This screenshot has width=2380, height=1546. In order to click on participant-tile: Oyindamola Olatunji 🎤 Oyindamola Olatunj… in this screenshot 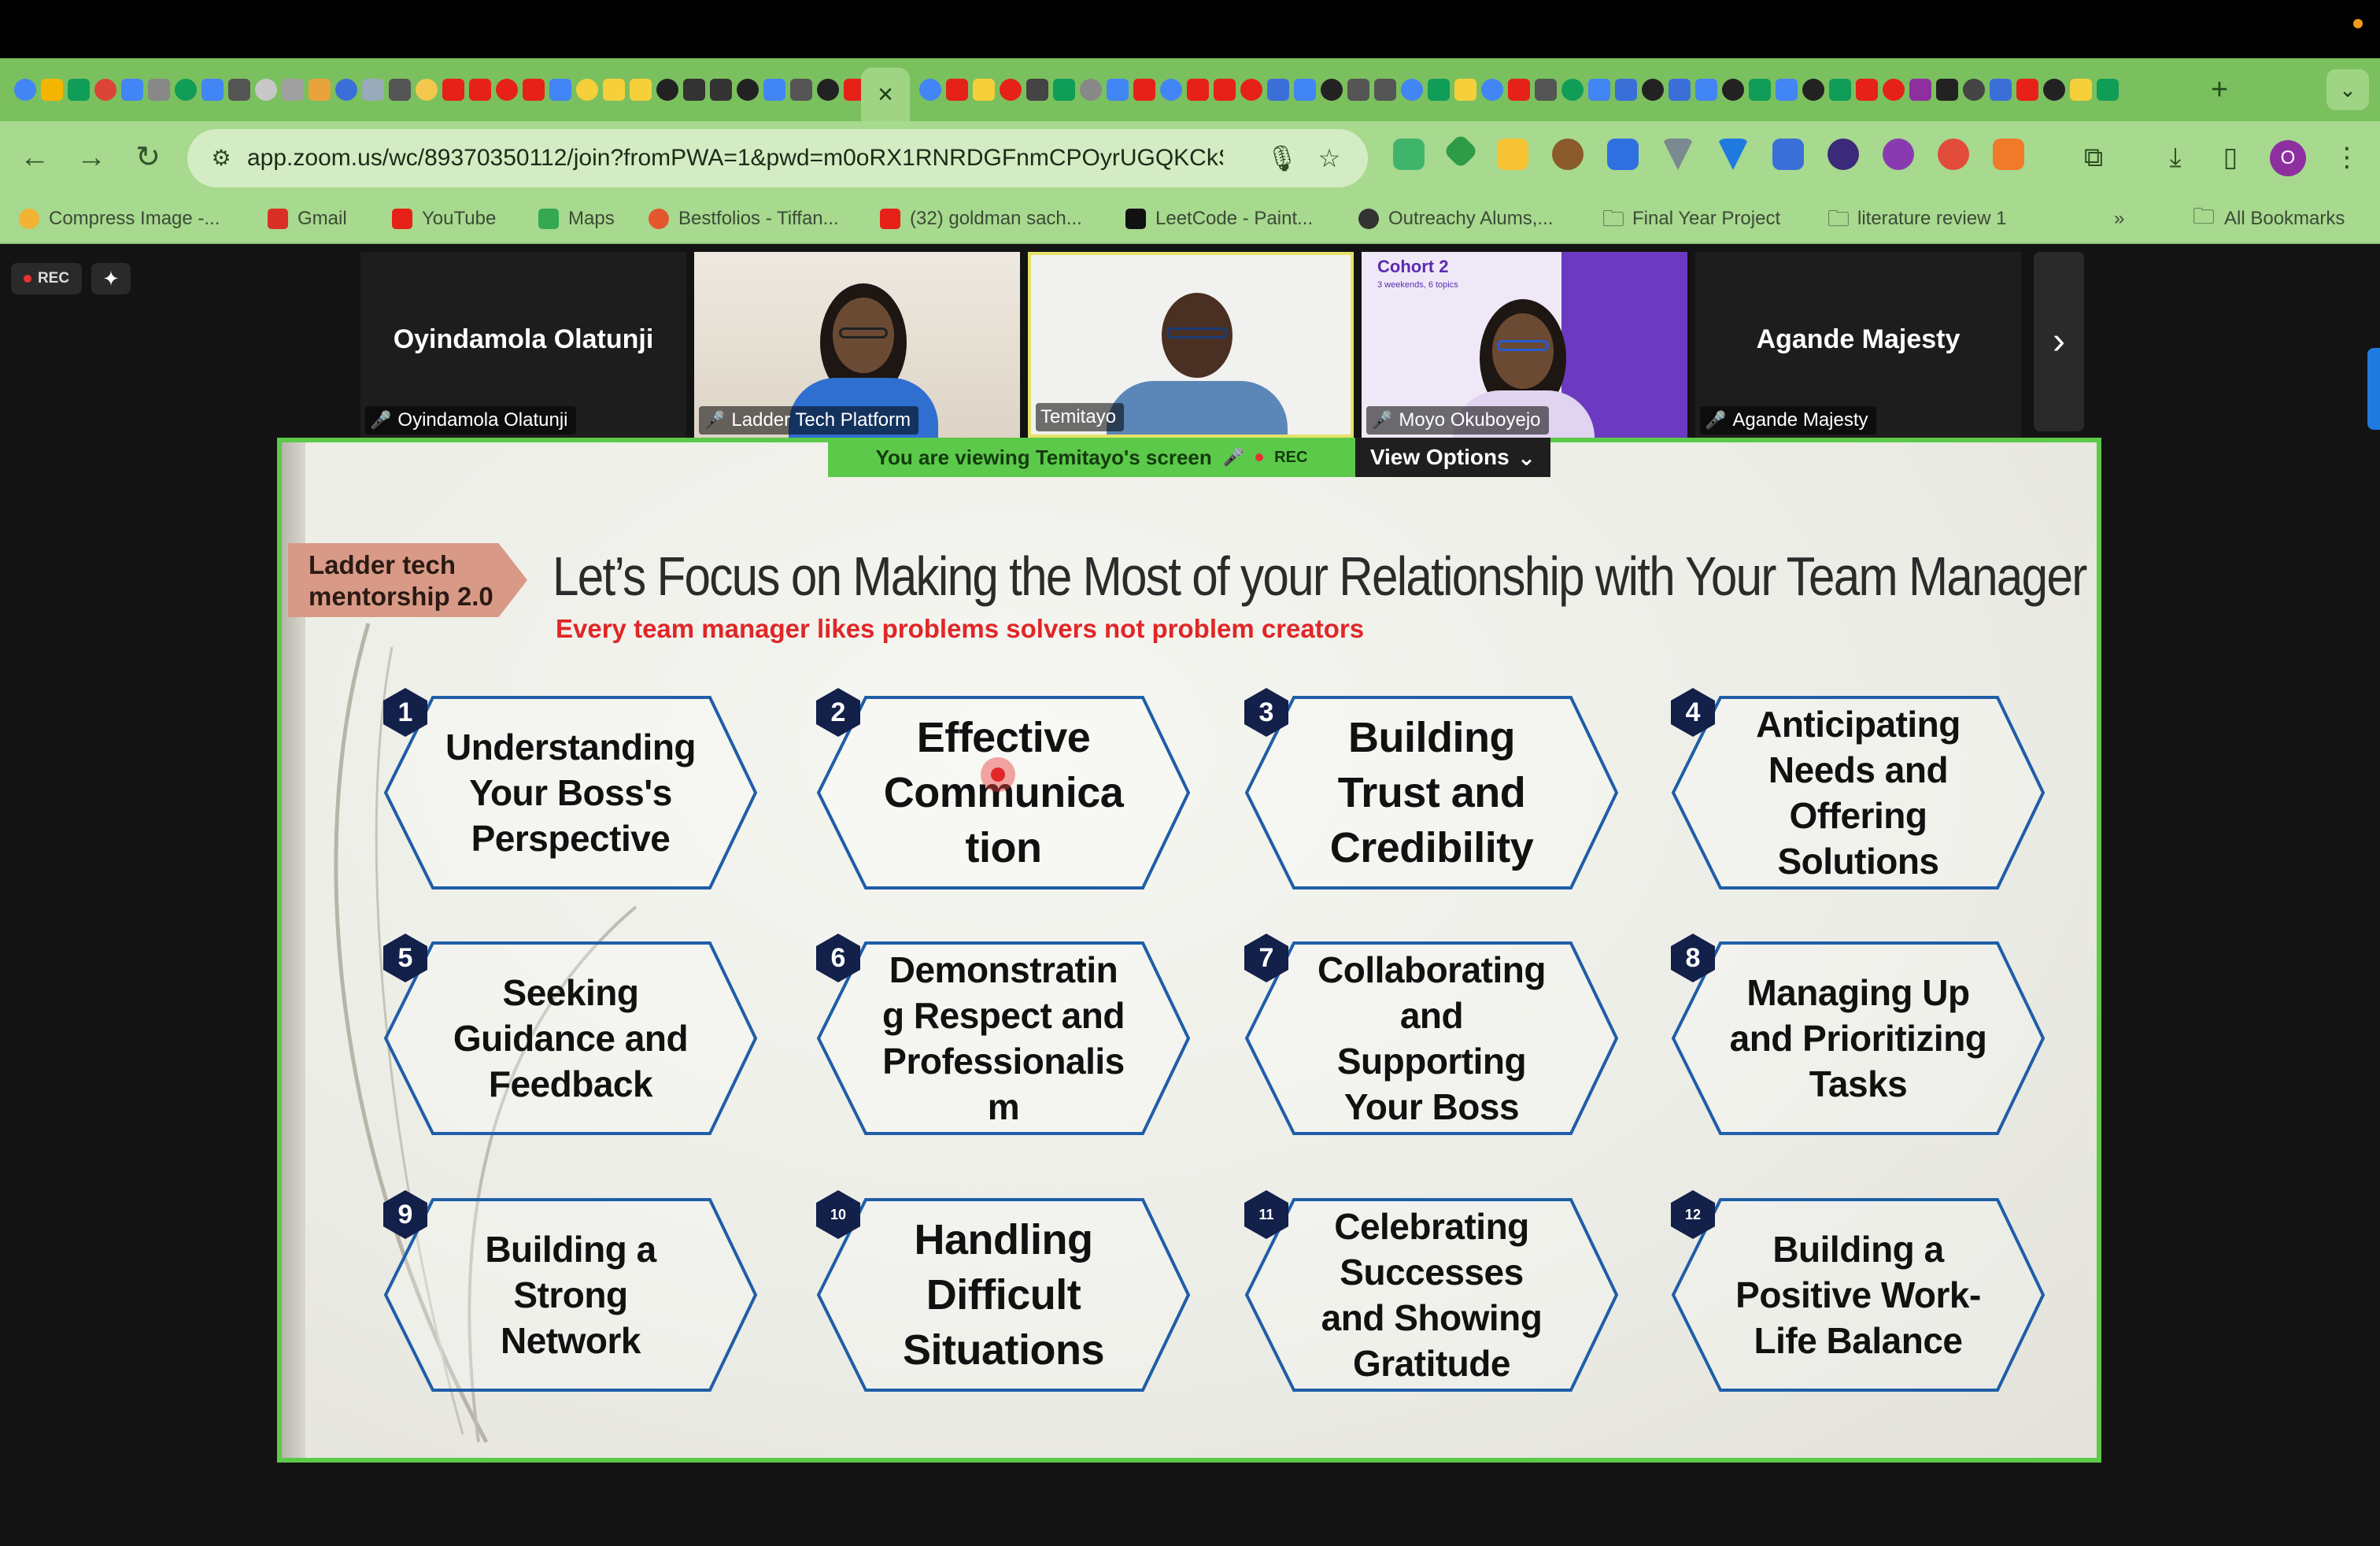, I will do `click(523, 345)`.